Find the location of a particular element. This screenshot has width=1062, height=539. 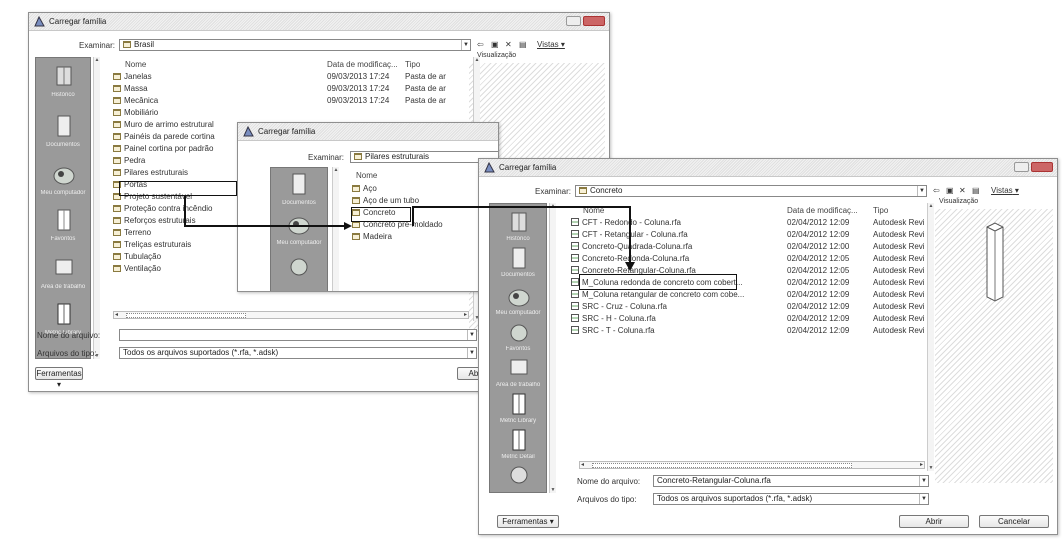

highlight-pilares is located at coordinates (178, 188).